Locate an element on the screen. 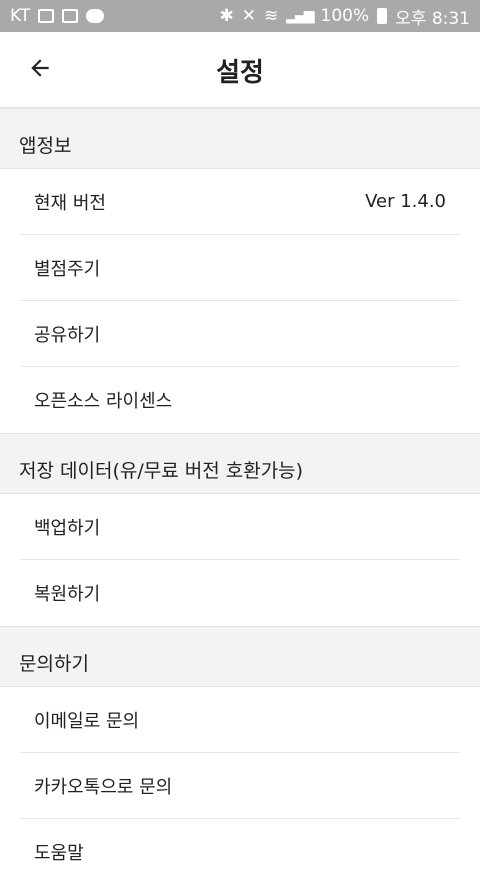  restore-item: 복원하기 is located at coordinates (240, 593).